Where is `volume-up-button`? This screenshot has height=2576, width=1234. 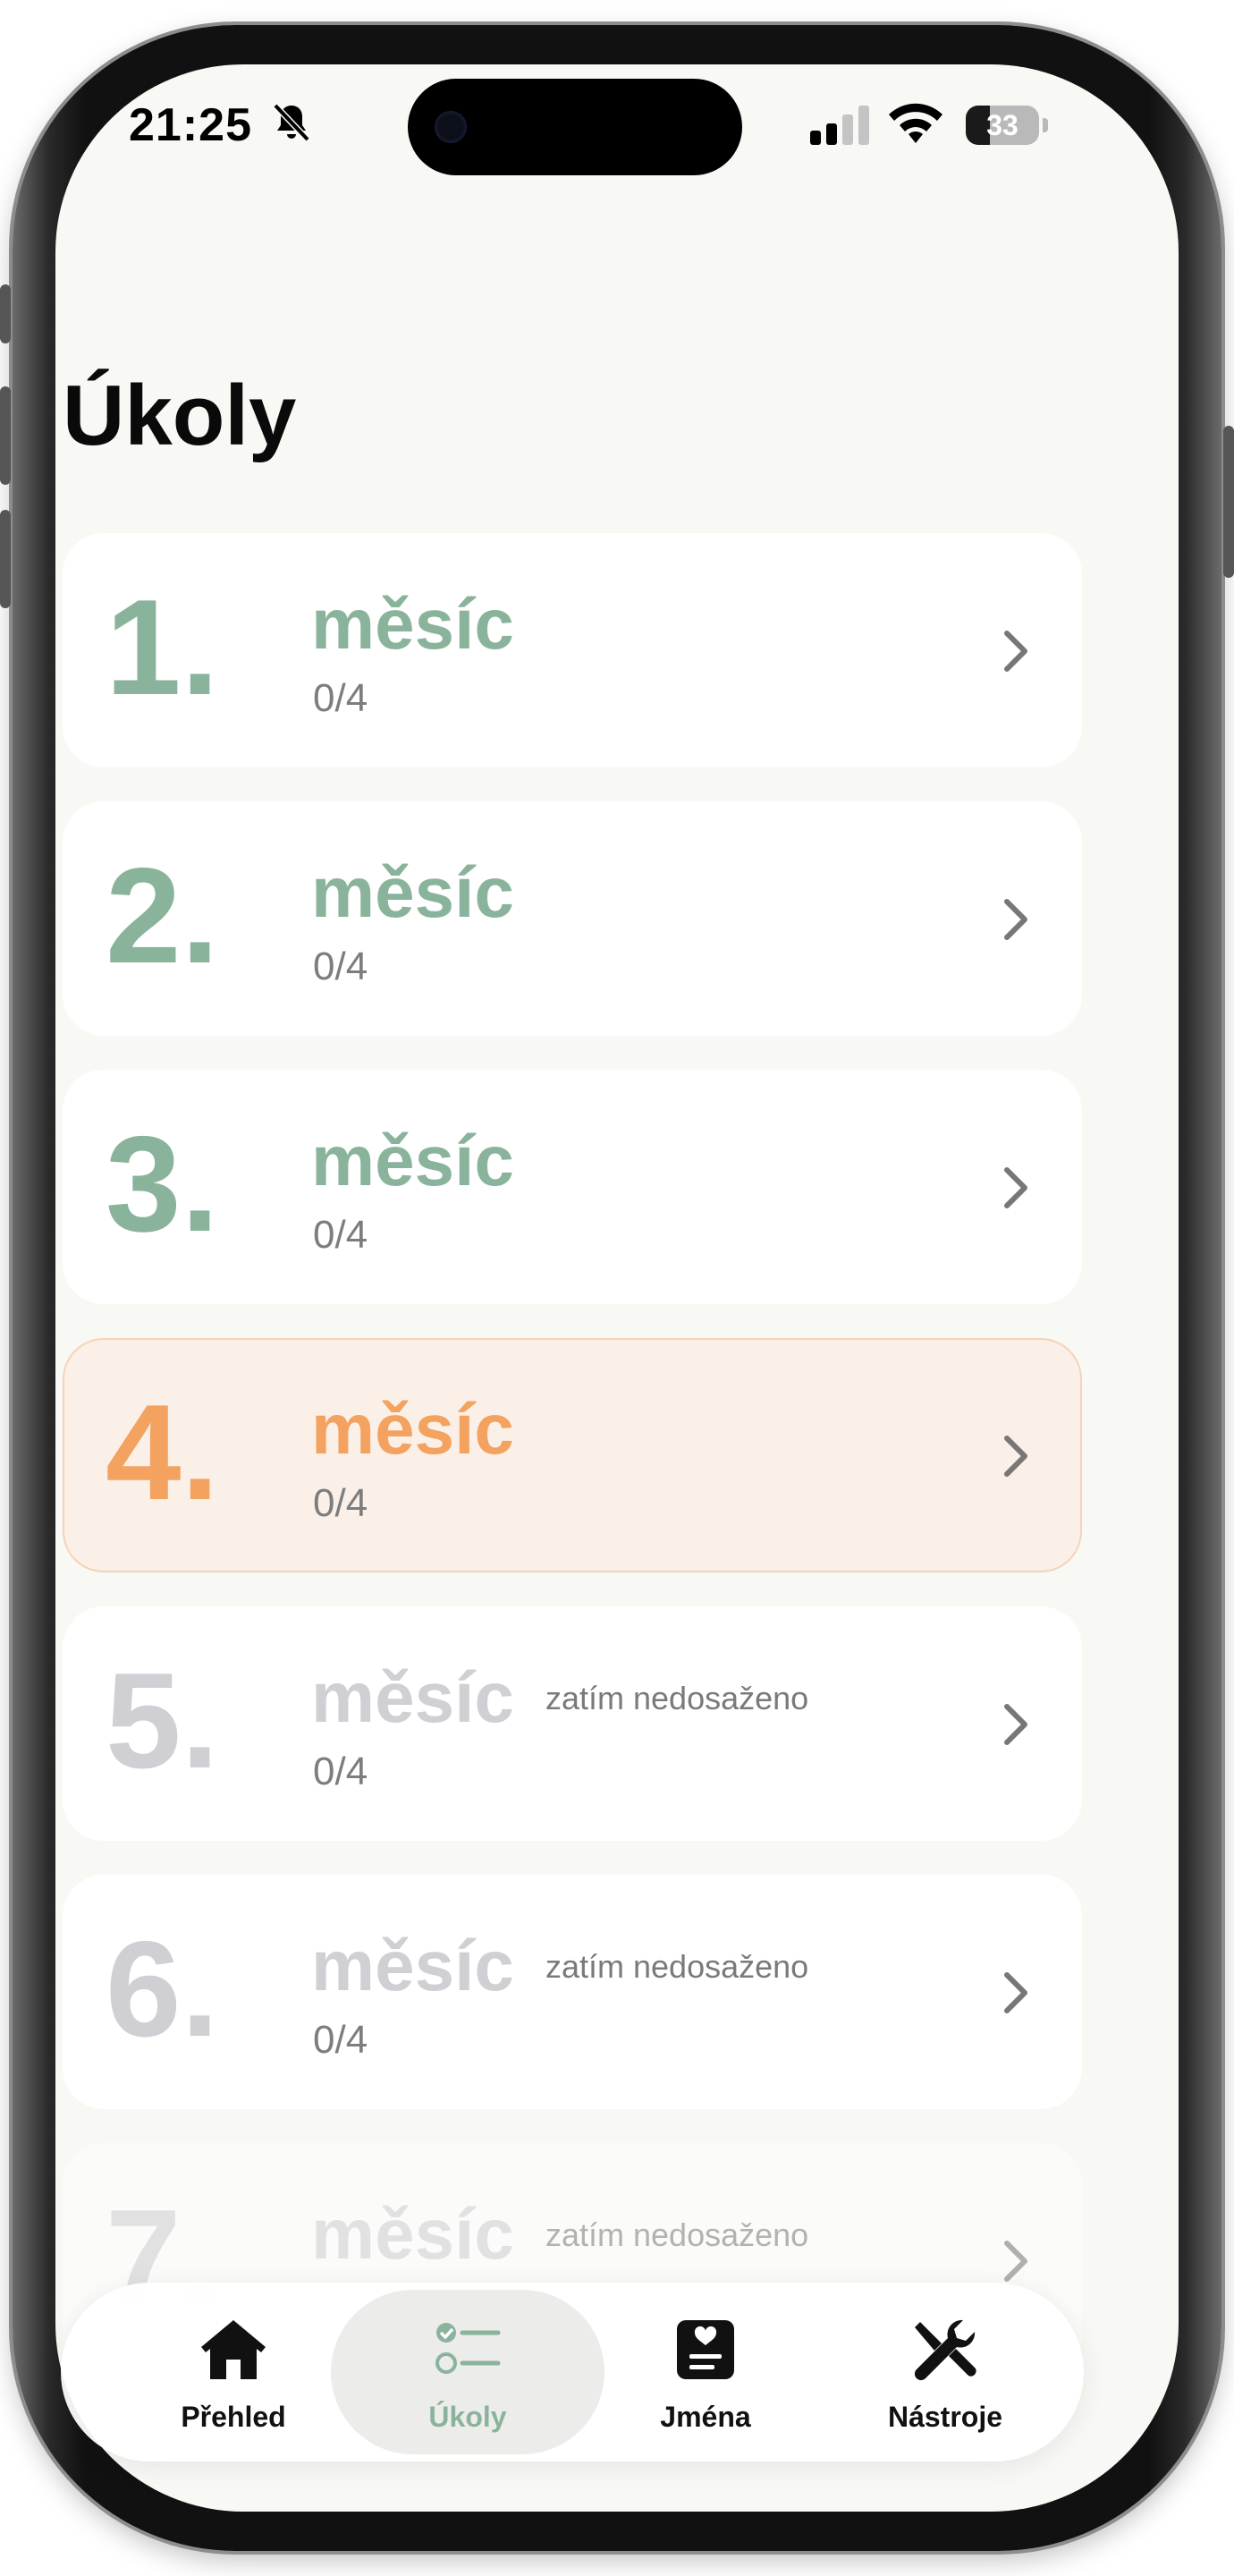
volume-up-button is located at coordinates (5, 435).